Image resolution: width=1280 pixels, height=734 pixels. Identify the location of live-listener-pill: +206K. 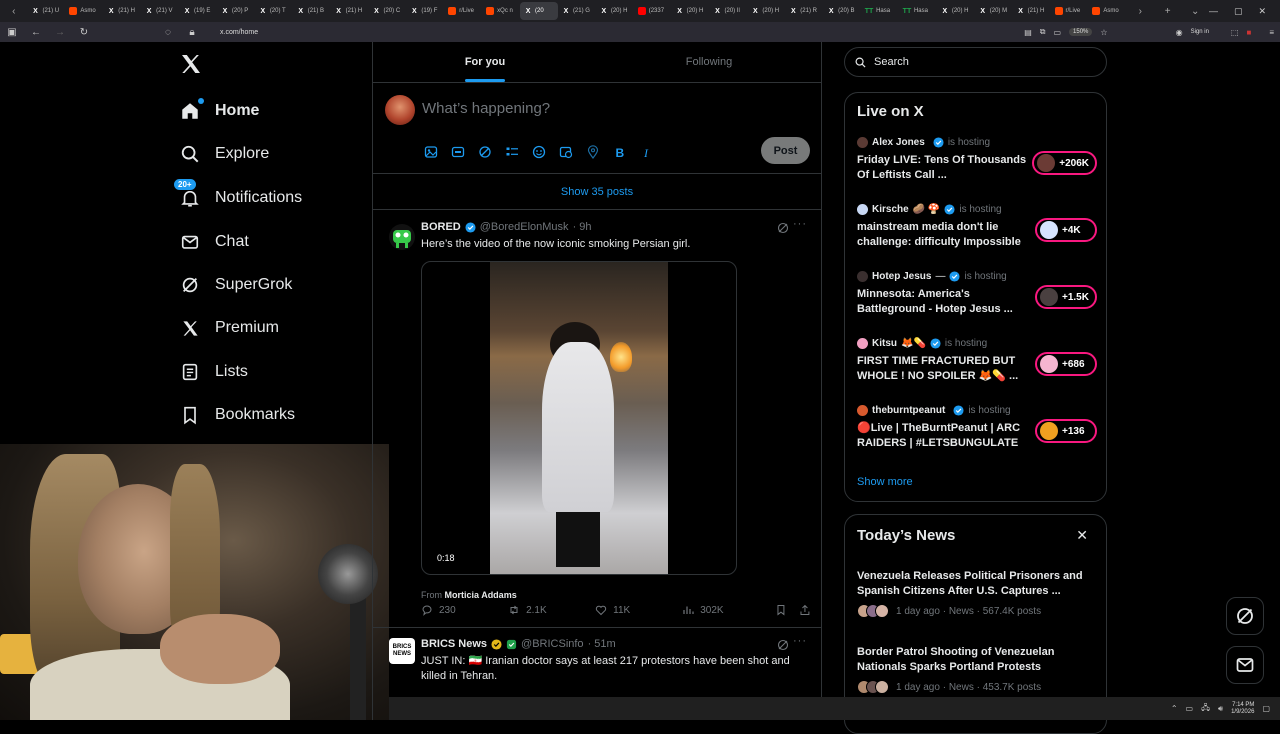
(1064, 163).